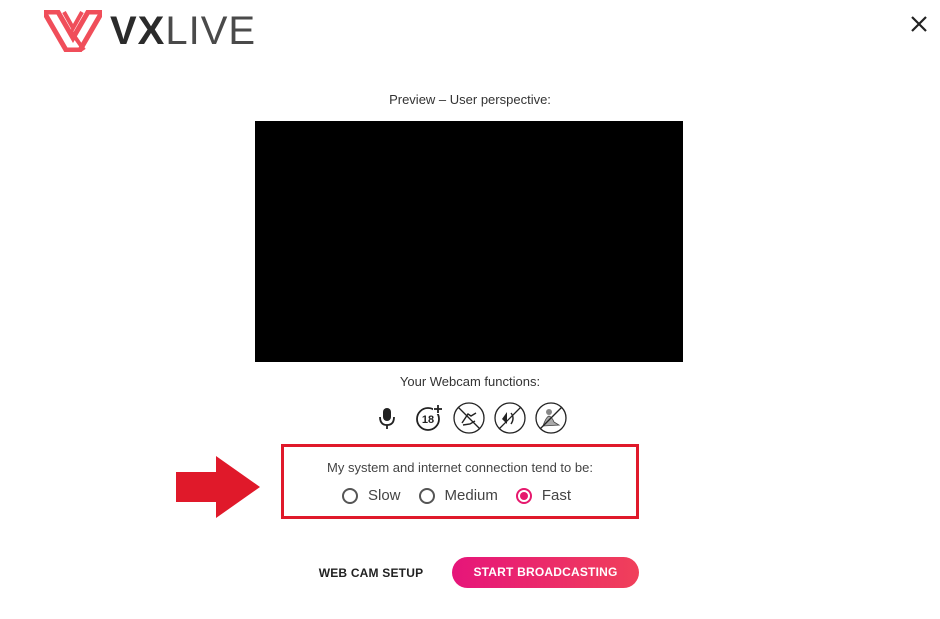 The width and height of the screenshot is (940, 619). What do you see at coordinates (138, 31) in the screenshot?
I see `logo-bold-text: VX` at bounding box center [138, 31].